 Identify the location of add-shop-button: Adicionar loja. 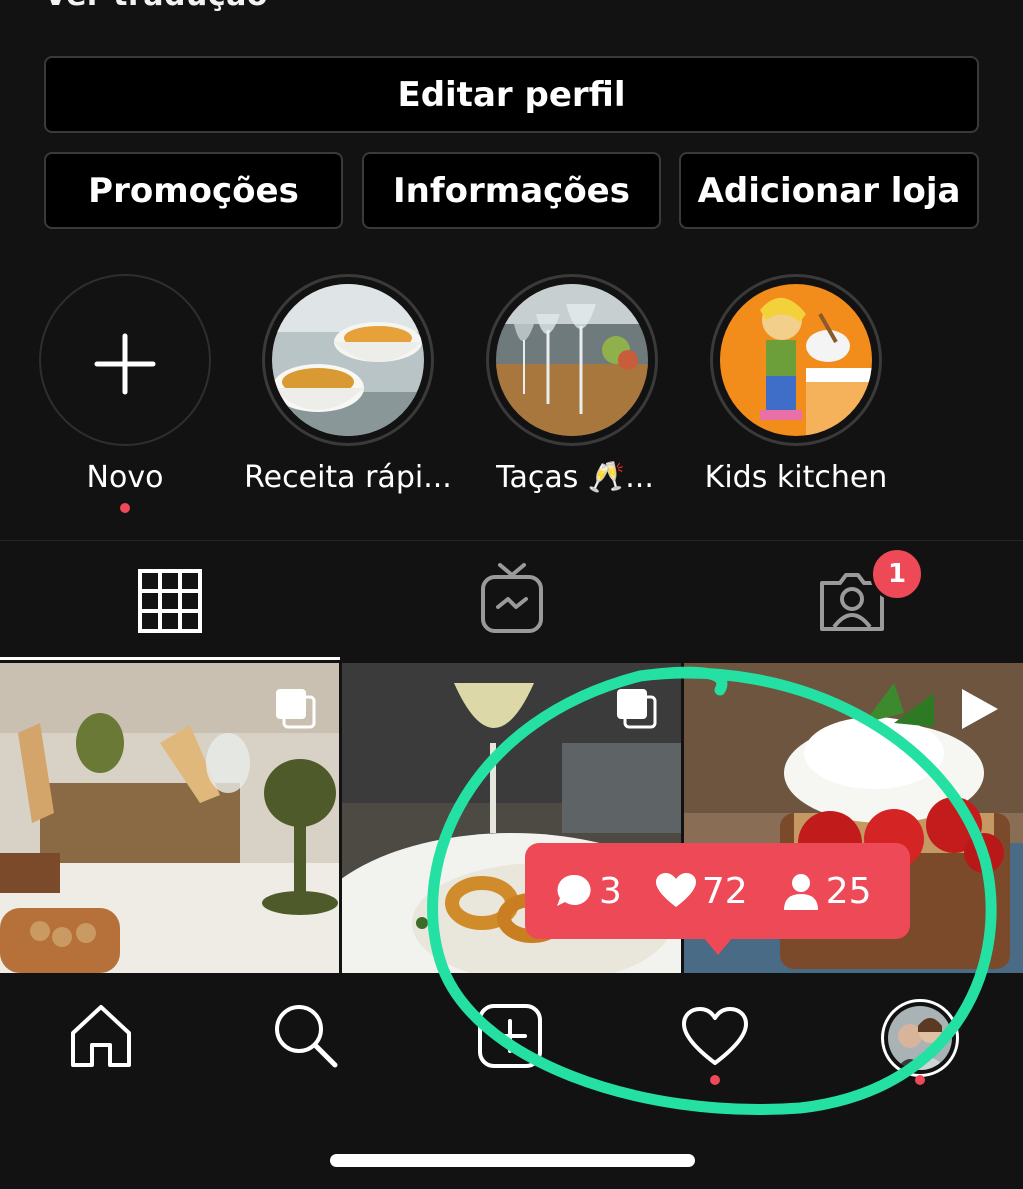
(829, 190).